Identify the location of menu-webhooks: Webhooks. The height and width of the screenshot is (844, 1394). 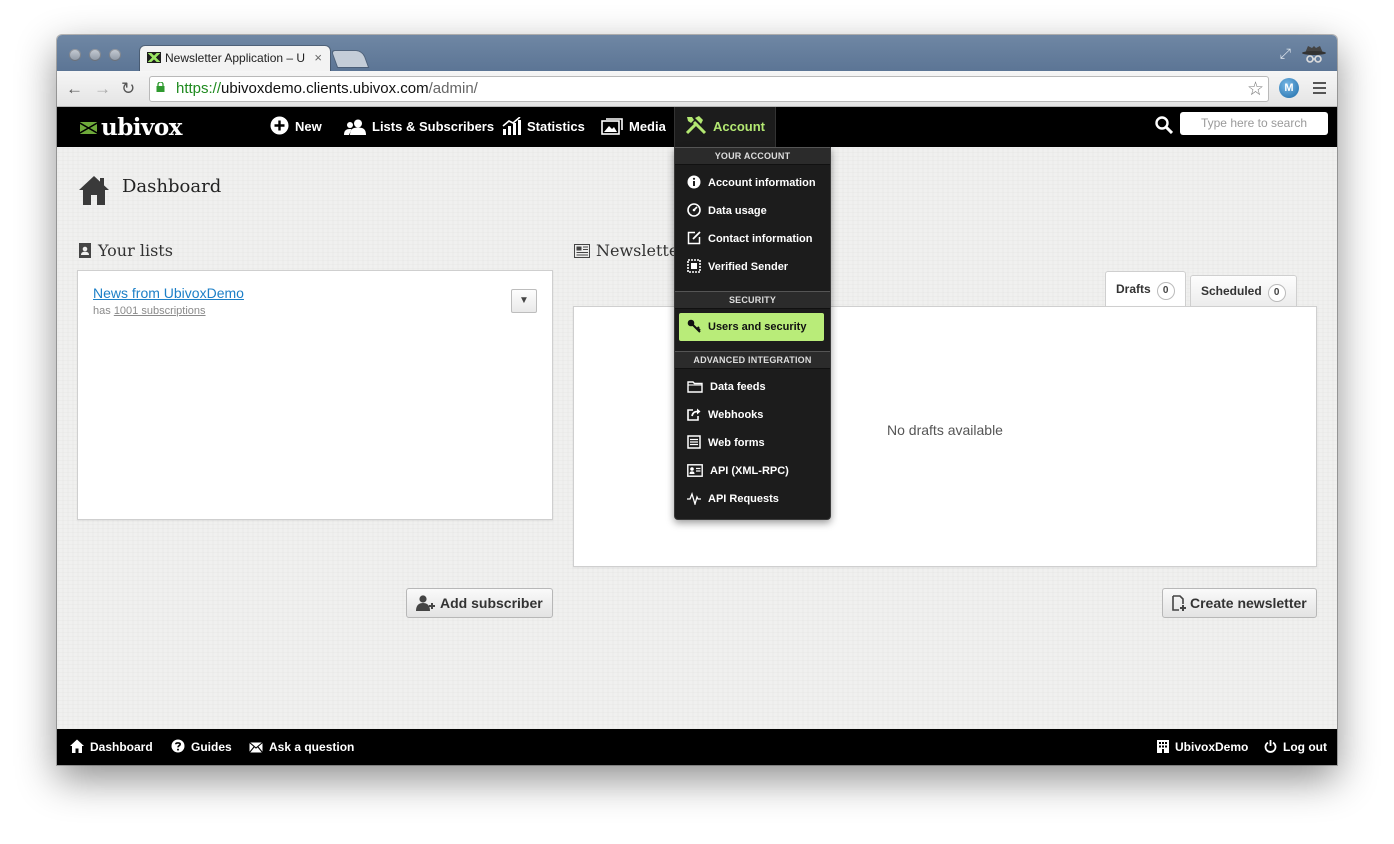
(725, 415).